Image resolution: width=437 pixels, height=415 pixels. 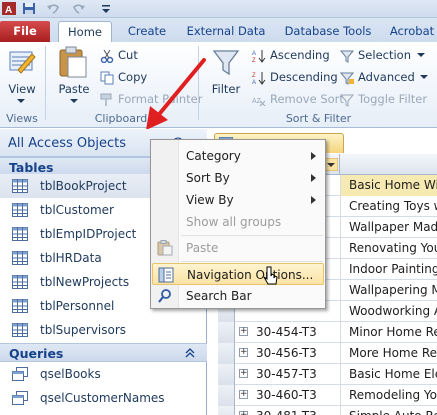 What do you see at coordinates (347, 100) in the screenshot?
I see `toggle-filter-icon` at bounding box center [347, 100].